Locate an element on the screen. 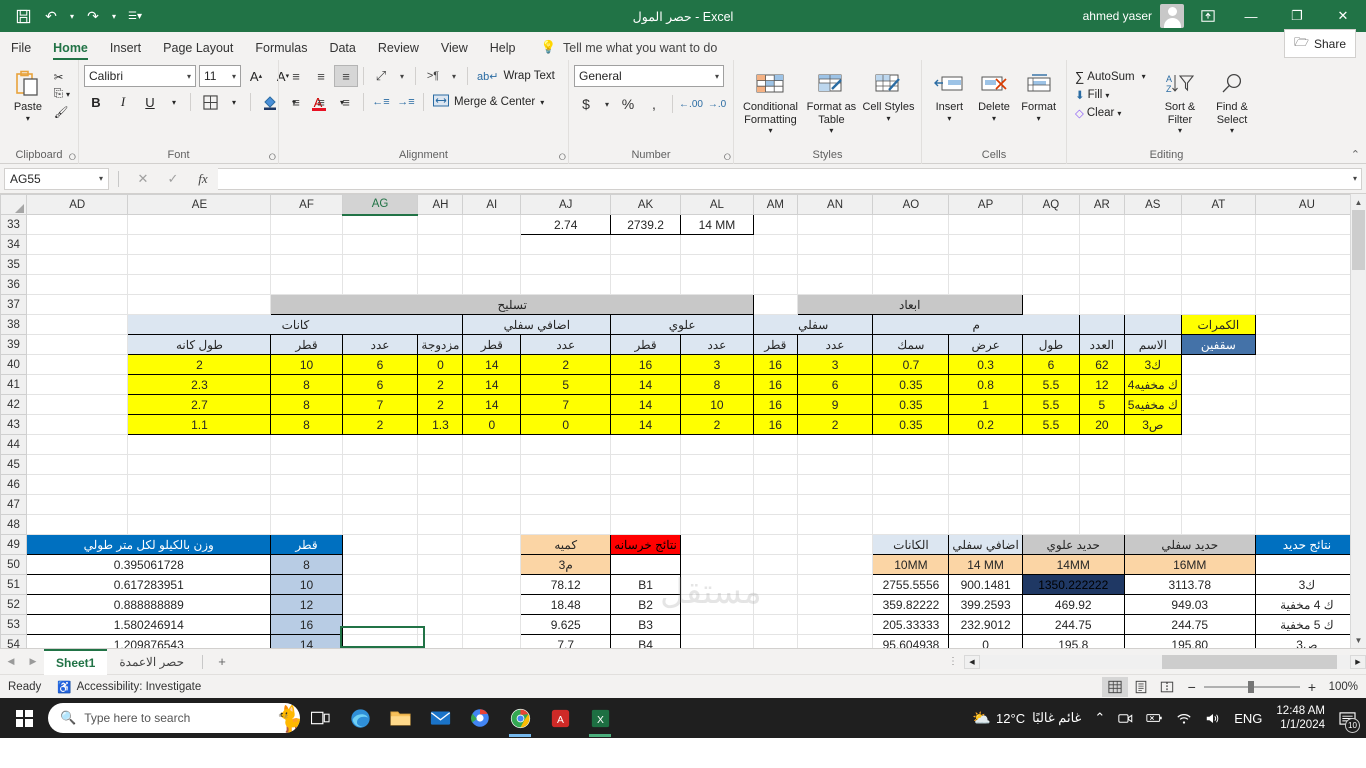 This screenshot has width=1366, height=768. format-painter-button: 🖌 is located at coordinates (62, 112).